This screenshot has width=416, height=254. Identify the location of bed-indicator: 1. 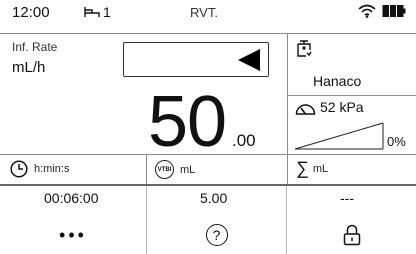
(97, 12).